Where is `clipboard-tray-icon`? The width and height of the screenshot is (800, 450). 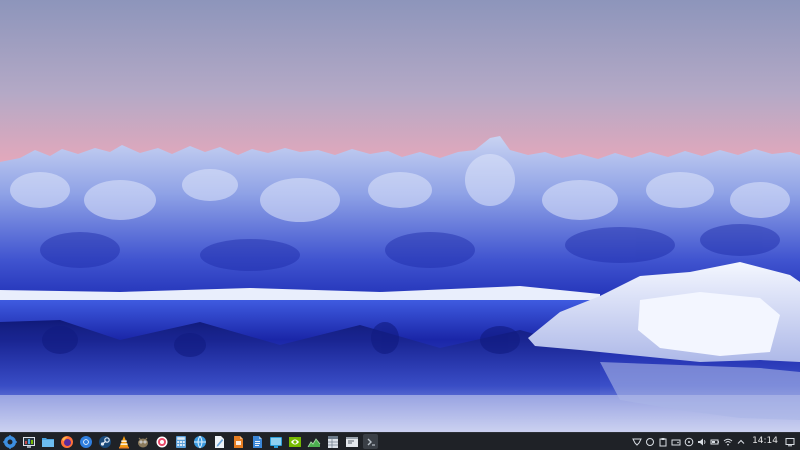
clipboard-tray-icon is located at coordinates (663, 442).